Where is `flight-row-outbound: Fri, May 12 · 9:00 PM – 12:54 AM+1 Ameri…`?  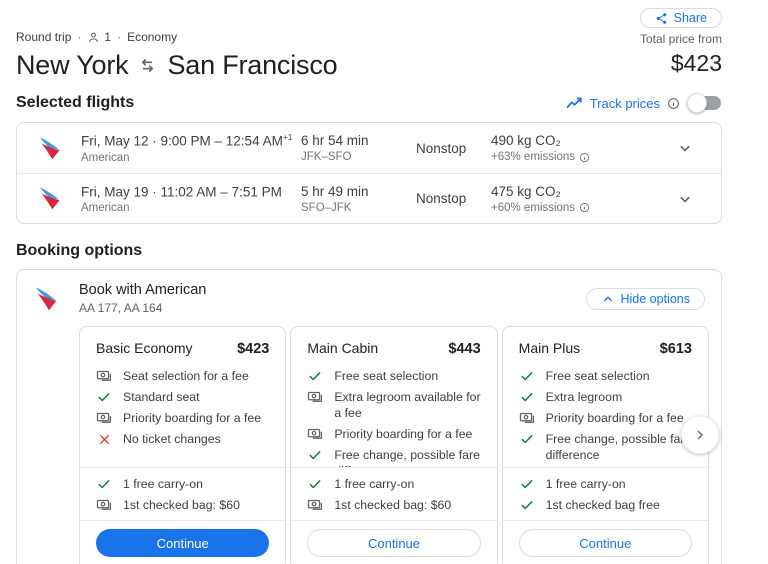
flight-row-outbound: Fri, May 12 · 9:00 PM – 12:54 AM+1 Ameri… is located at coordinates (369, 148).